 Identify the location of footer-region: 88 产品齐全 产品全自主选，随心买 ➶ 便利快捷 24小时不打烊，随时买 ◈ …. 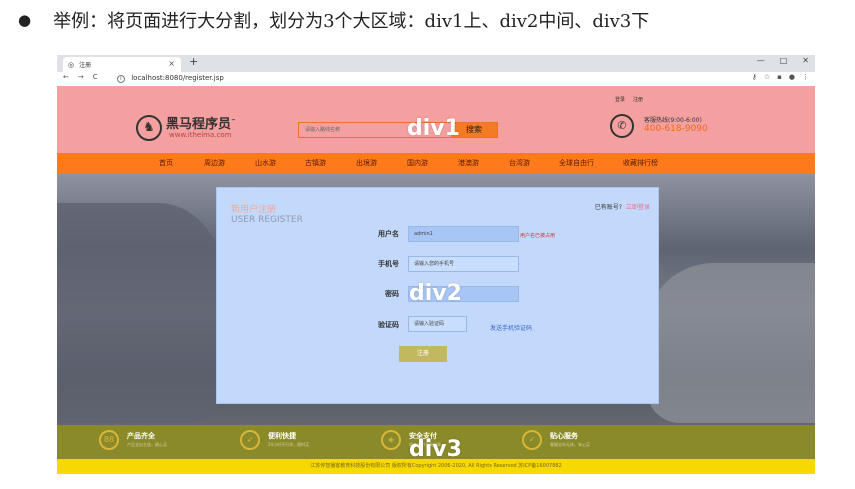
(436, 443).